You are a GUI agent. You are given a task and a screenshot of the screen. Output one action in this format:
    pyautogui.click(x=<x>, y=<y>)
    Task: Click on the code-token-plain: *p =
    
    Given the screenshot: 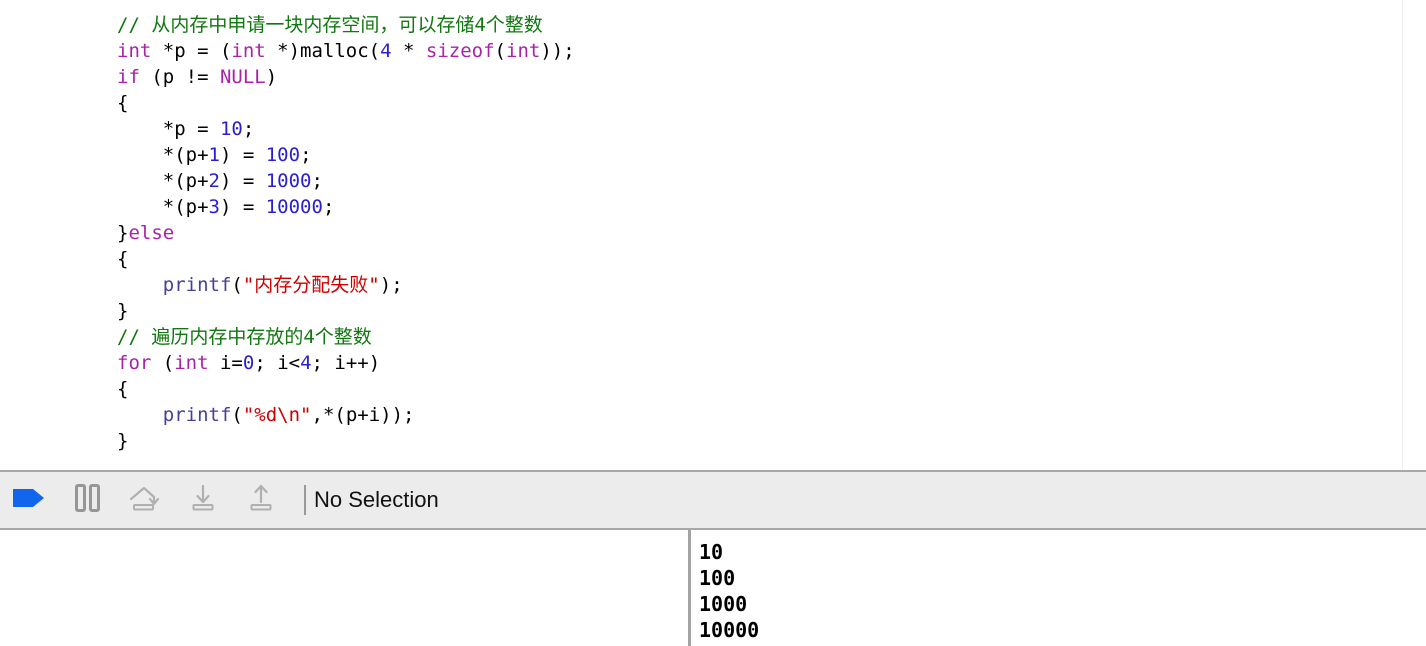 What is the action you would take?
    pyautogui.click(x=168, y=129)
    